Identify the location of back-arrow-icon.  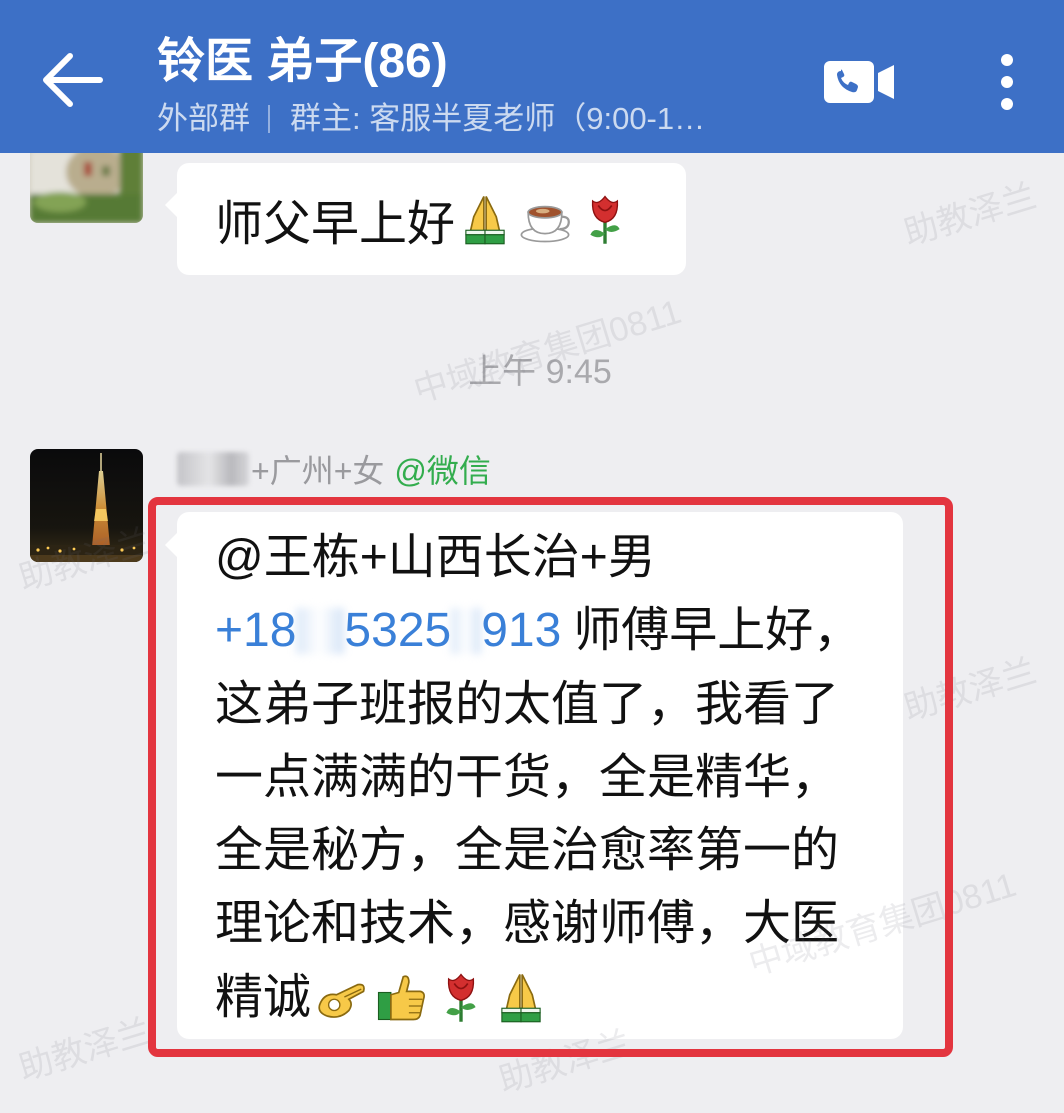
(72, 80).